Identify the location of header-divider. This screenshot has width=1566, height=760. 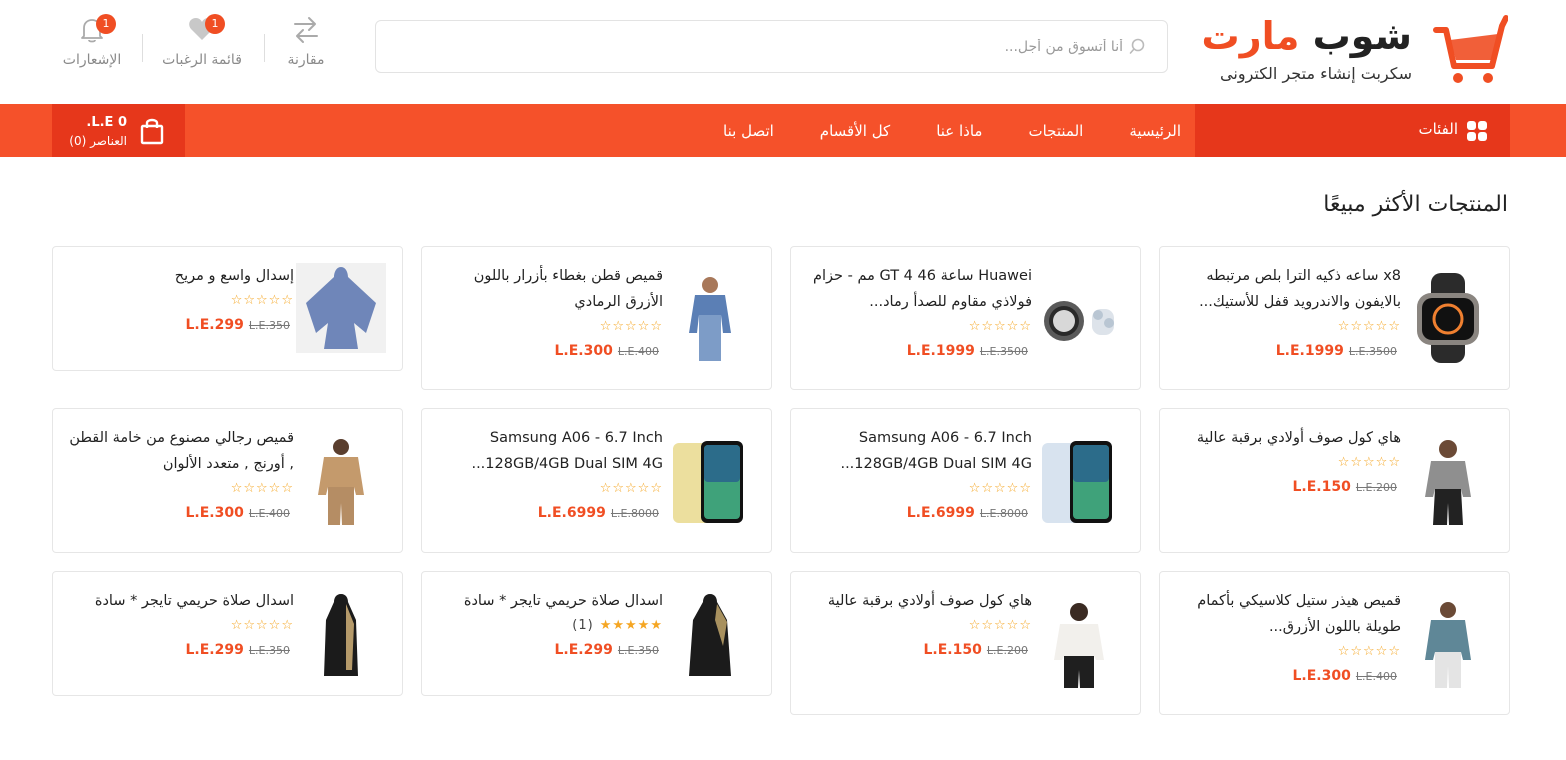
(264, 48).